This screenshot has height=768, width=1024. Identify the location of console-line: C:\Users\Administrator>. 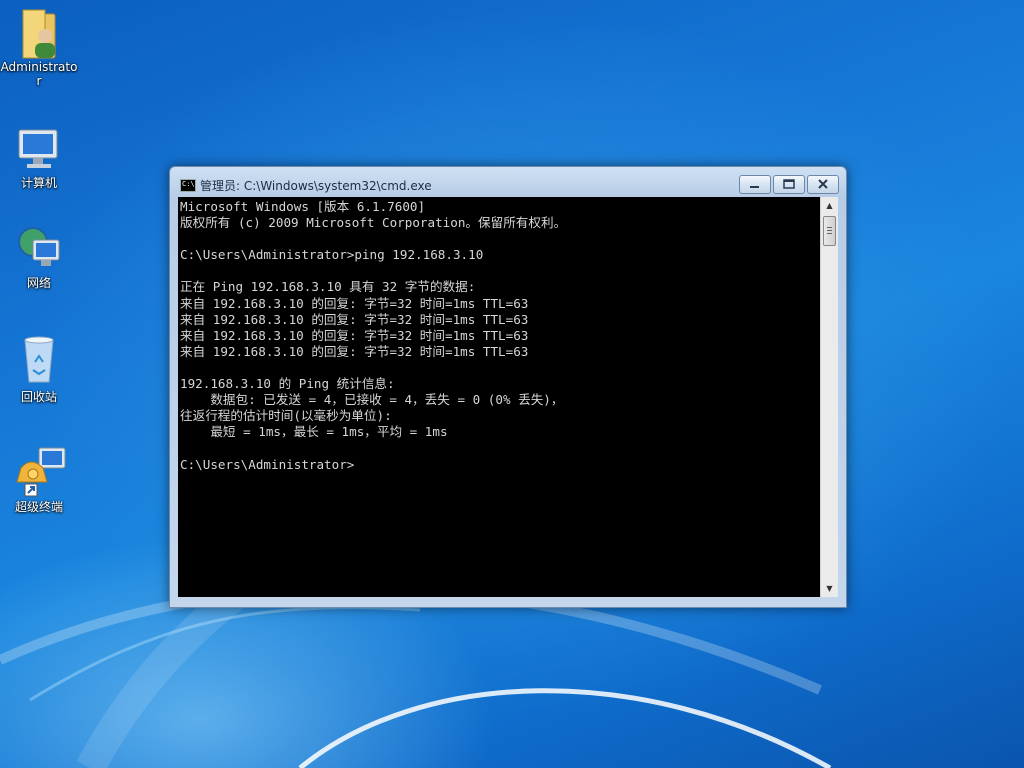
(267, 464).